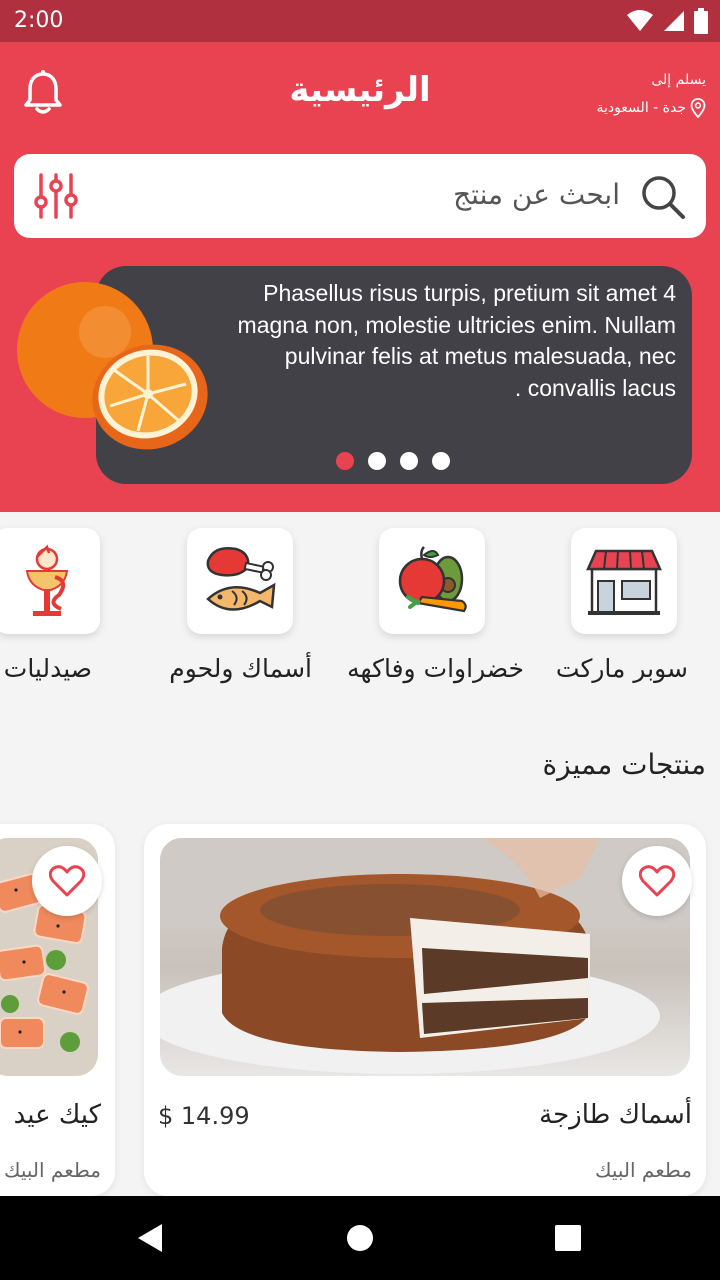 The image size is (720, 1280). Describe the element at coordinates (57, 1010) in the screenshot. I see `product-card: كيك عيد مطعم البيك` at that location.